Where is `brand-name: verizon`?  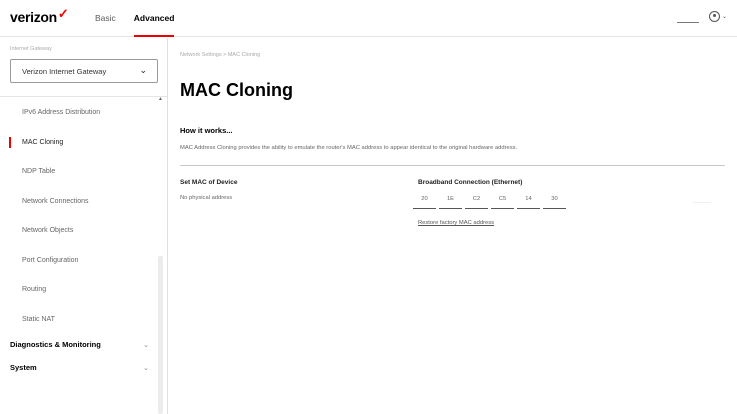
brand-name: verizon is located at coordinates (33, 17).